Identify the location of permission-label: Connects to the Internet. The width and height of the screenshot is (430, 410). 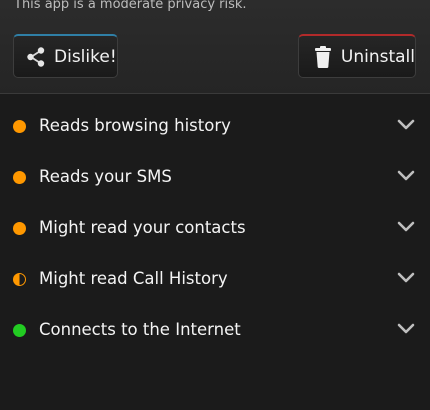
(140, 329).